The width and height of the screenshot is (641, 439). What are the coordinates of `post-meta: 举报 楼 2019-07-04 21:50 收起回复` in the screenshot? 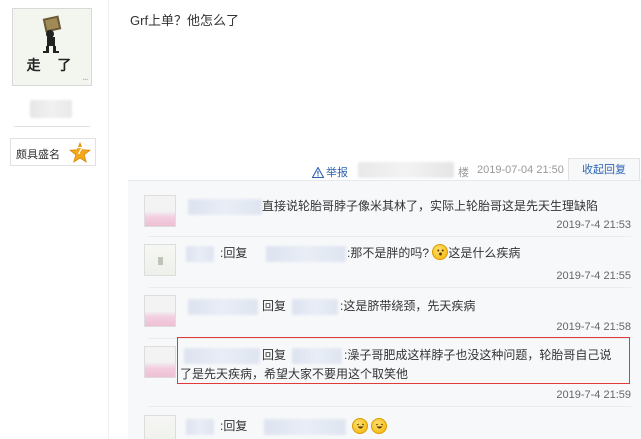 It's located at (470, 170).